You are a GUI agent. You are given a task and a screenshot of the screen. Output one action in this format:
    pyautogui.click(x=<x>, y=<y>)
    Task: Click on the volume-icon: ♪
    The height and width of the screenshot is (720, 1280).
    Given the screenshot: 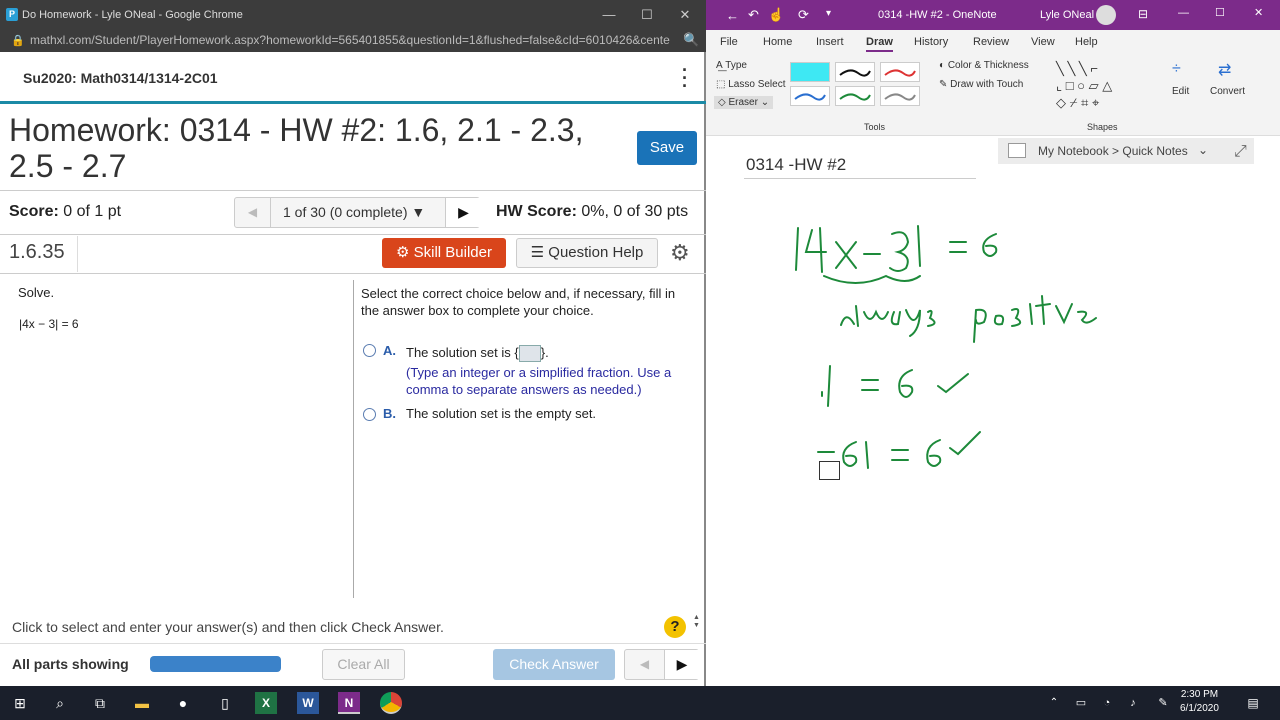 What is the action you would take?
    pyautogui.click(x=1133, y=703)
    